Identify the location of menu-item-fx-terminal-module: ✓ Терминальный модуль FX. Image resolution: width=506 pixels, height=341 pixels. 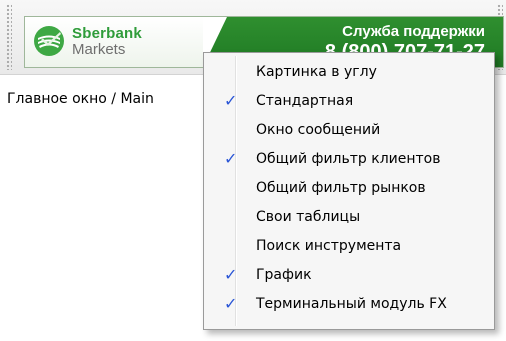
(349, 304).